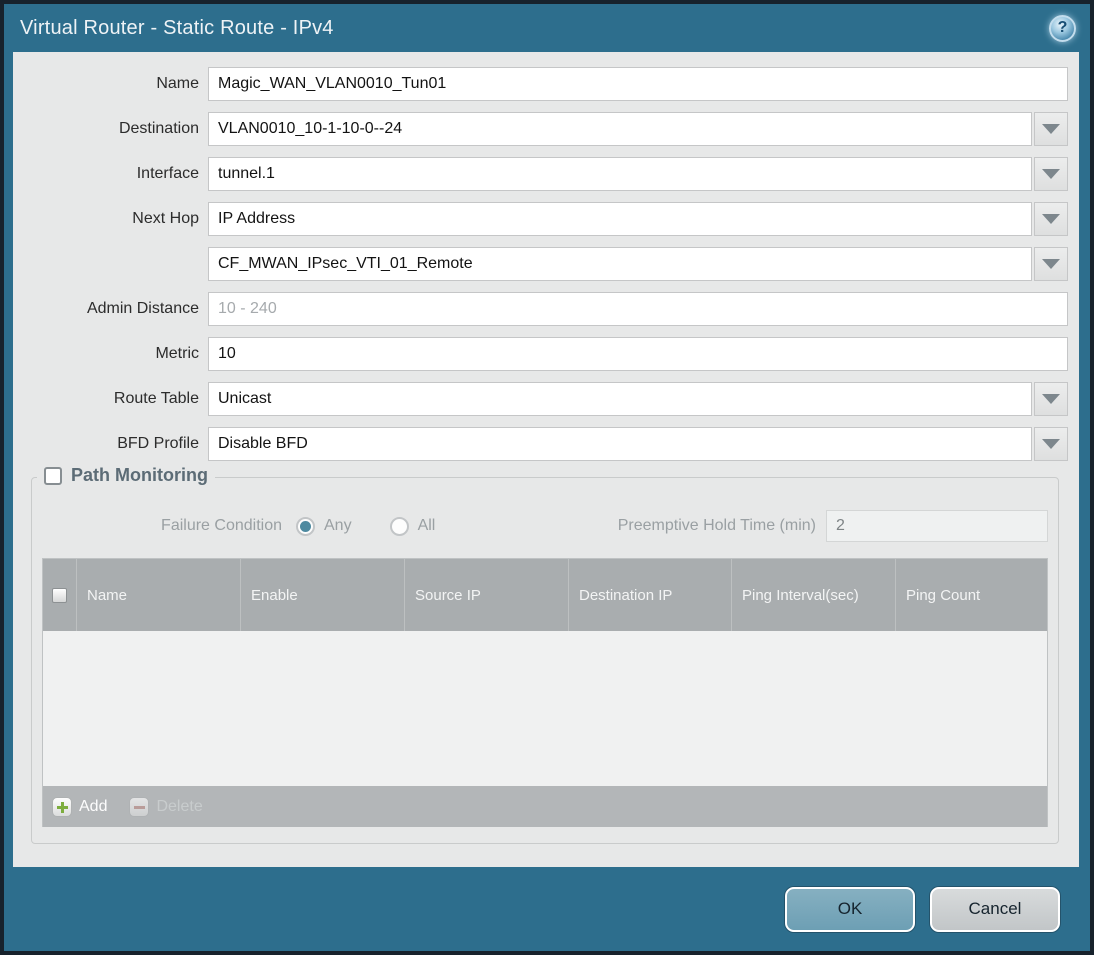  I want to click on failure-condition-any-radio, so click(305, 526).